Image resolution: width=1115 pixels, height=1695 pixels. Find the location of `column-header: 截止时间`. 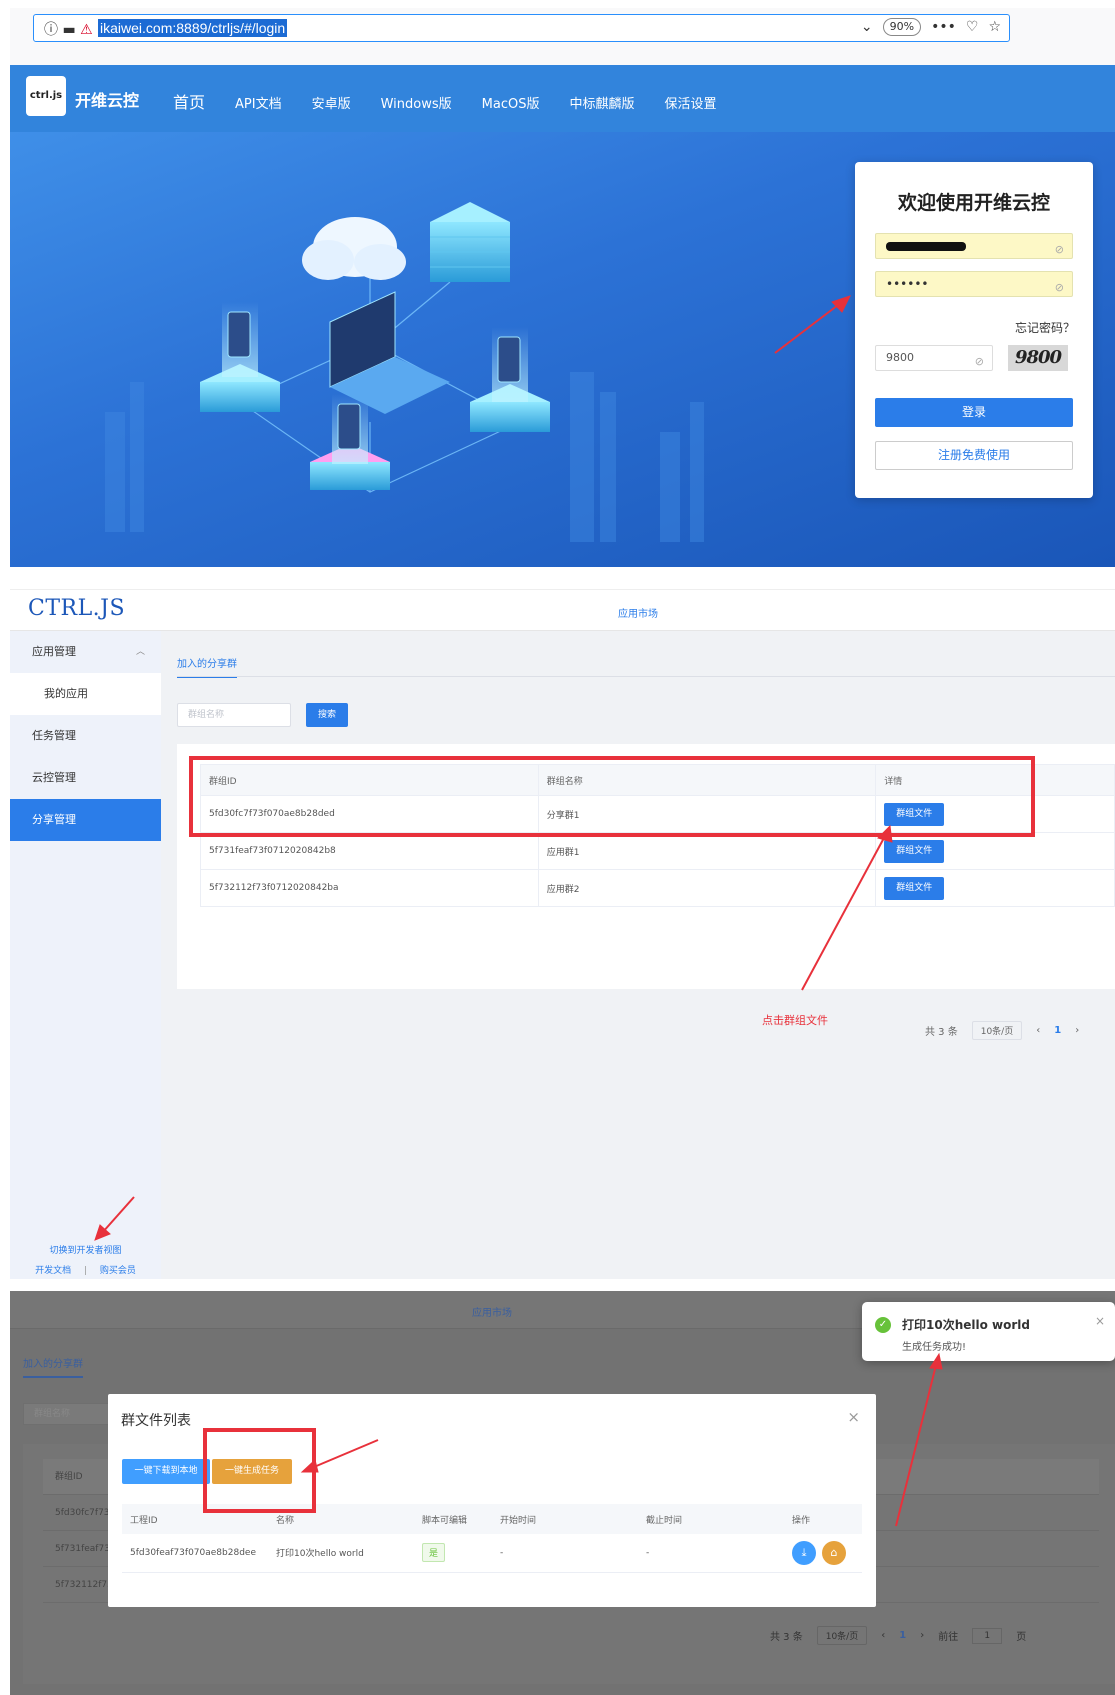

column-header: 截止时间 is located at coordinates (711, 1519).